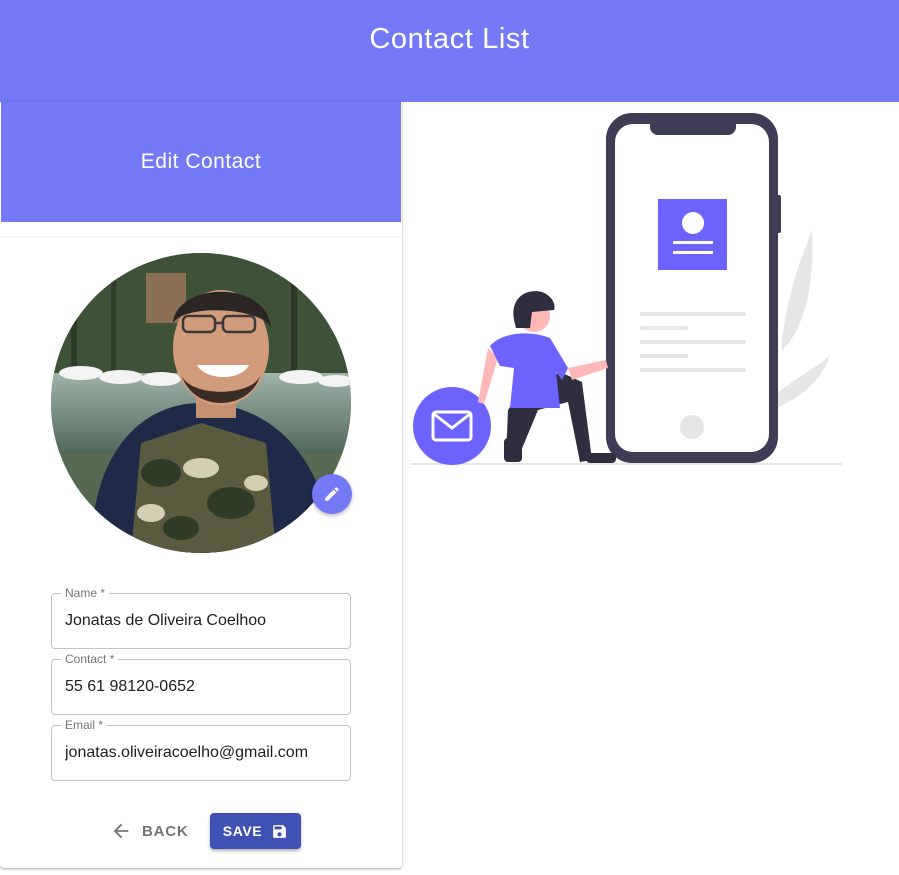 The height and width of the screenshot is (875, 899). What do you see at coordinates (203, 621) in the screenshot?
I see `name-input` at bounding box center [203, 621].